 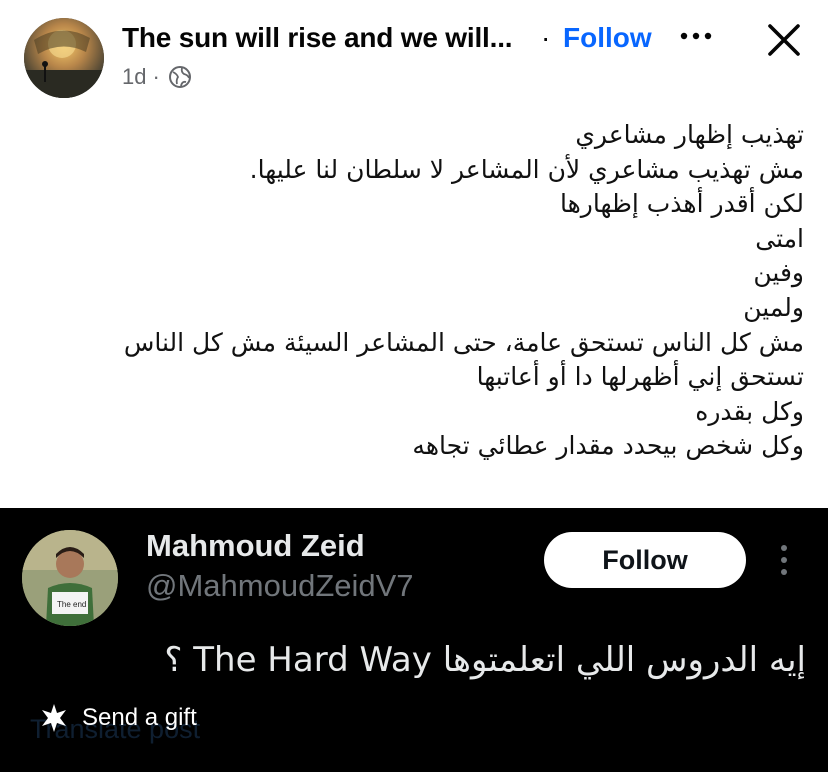 What do you see at coordinates (71, 604) in the screenshot?
I see `svg-text: The end` at bounding box center [71, 604].